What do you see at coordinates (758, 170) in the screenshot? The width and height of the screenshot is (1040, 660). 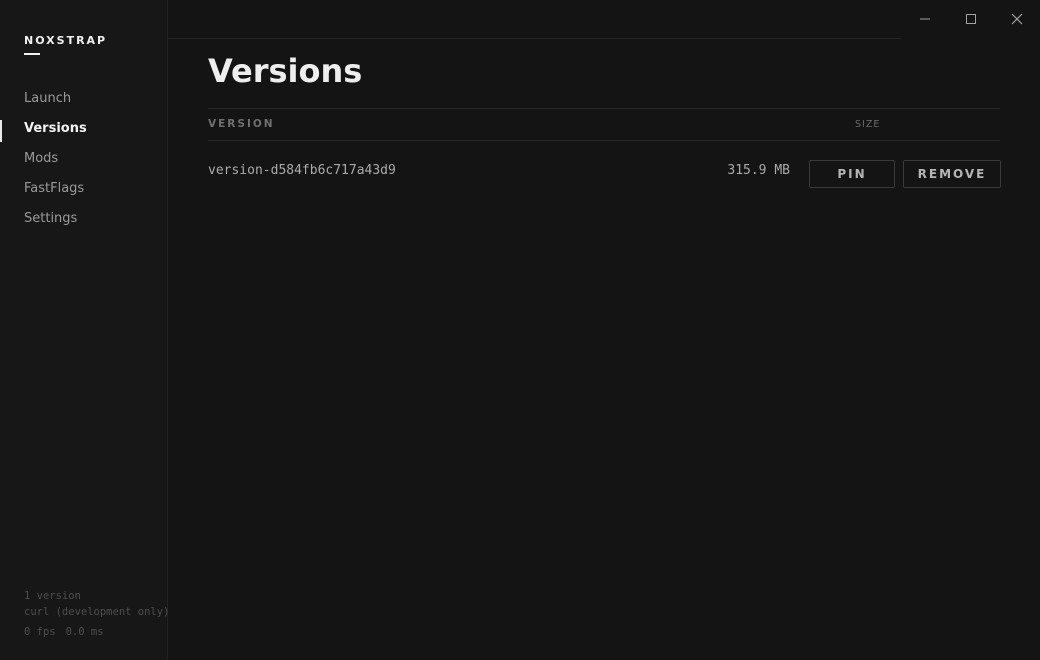 I see `version-size: 315.9 MB` at bounding box center [758, 170].